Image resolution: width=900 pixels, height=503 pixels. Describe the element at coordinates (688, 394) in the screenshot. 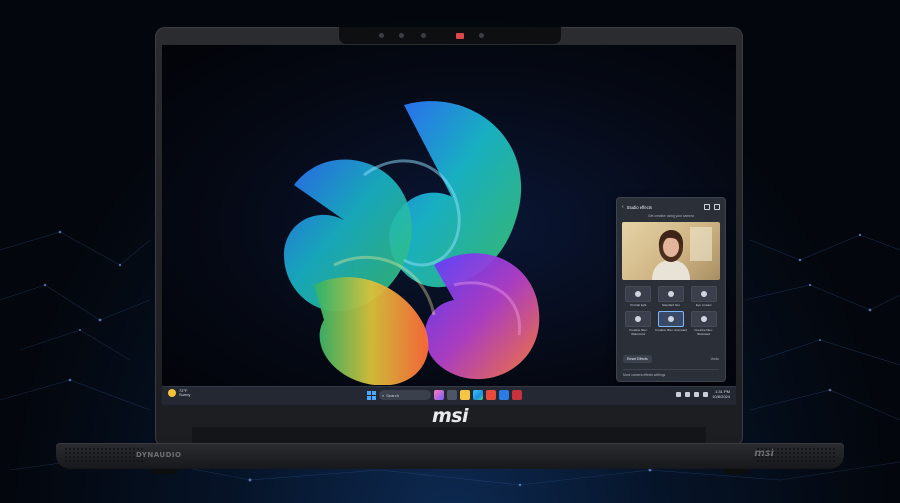

I see `wifi-icon` at that location.